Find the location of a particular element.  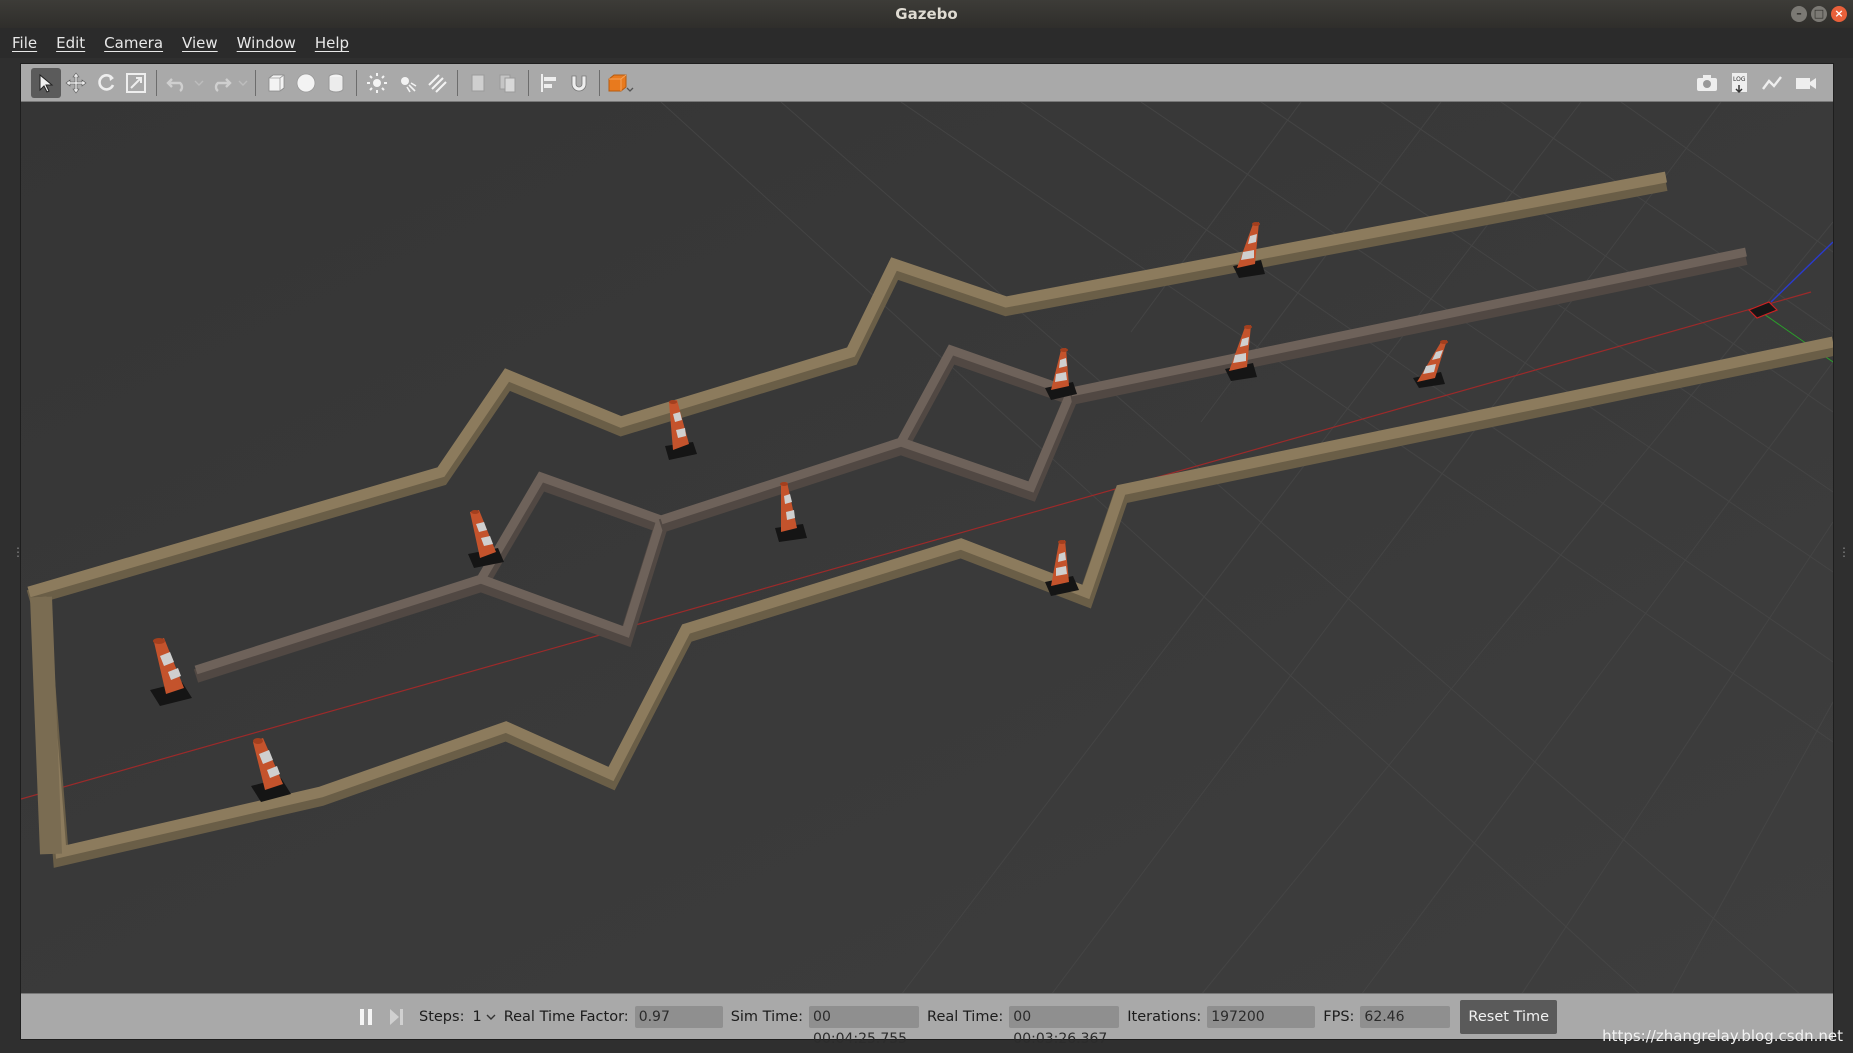

redo-icon is located at coordinates (221, 83).